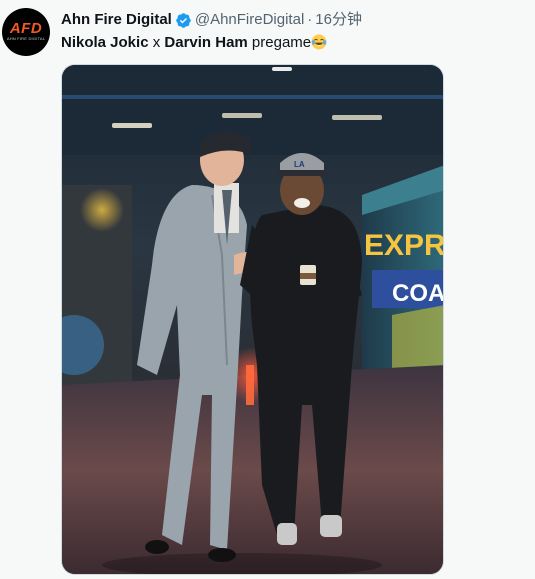  Describe the element at coordinates (279, 42) in the screenshot. I see `tweet-text-tail: pregame` at that location.